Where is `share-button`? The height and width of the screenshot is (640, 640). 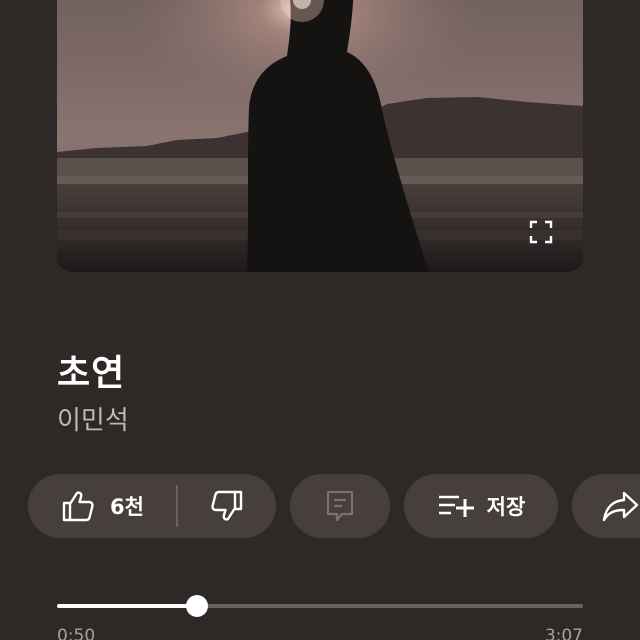 share-button is located at coordinates (606, 506).